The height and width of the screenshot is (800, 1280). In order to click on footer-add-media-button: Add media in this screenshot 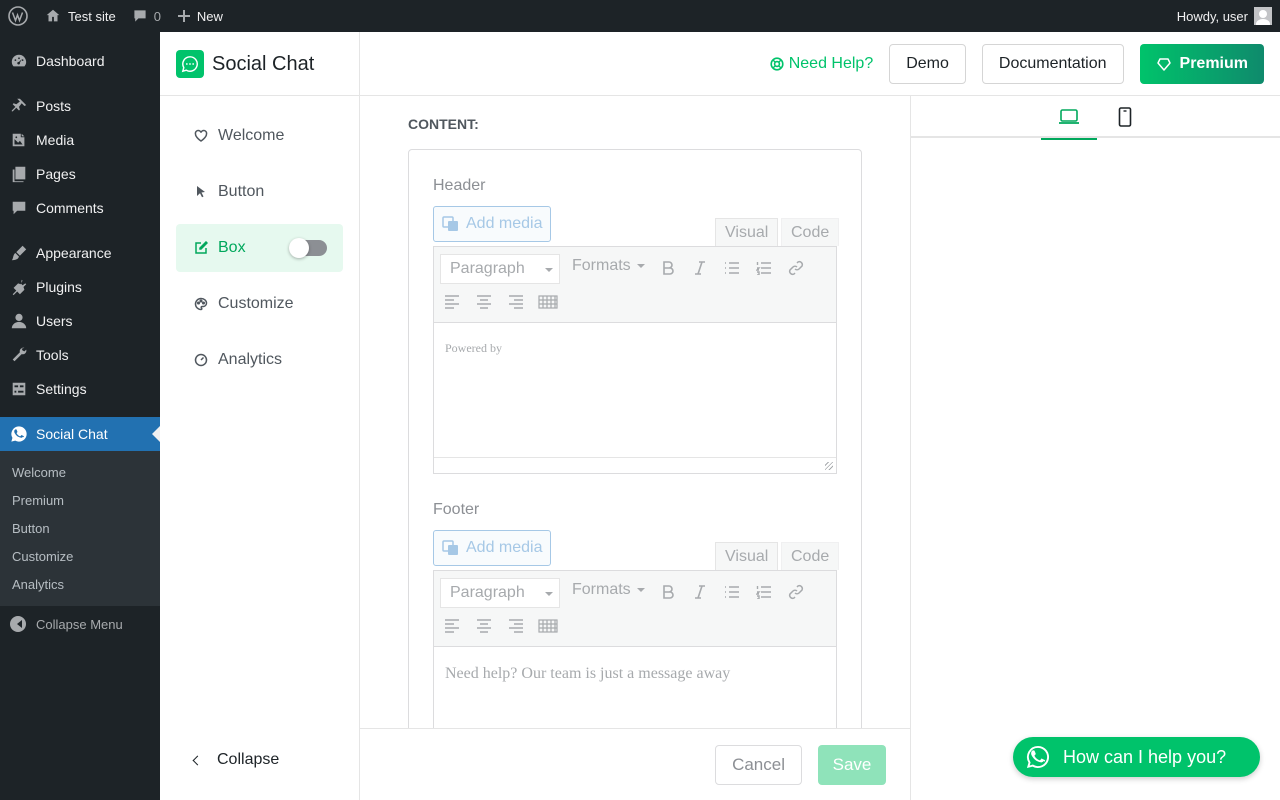, I will do `click(492, 548)`.